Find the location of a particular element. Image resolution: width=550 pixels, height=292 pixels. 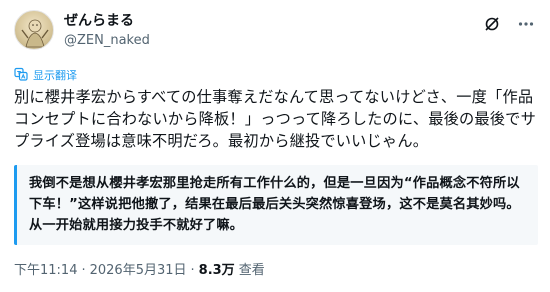

translate-icon is located at coordinates (21, 75).